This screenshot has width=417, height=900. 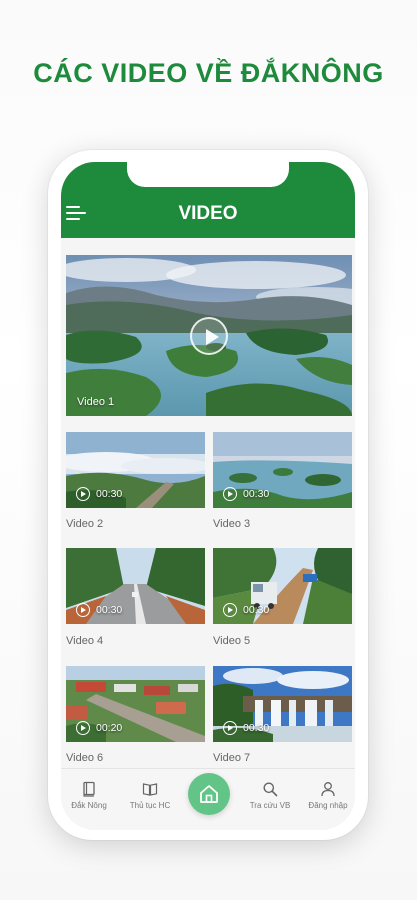 What do you see at coordinates (270, 799) in the screenshot?
I see `nav-item-tra-cuu: Tra cứu VB` at bounding box center [270, 799].